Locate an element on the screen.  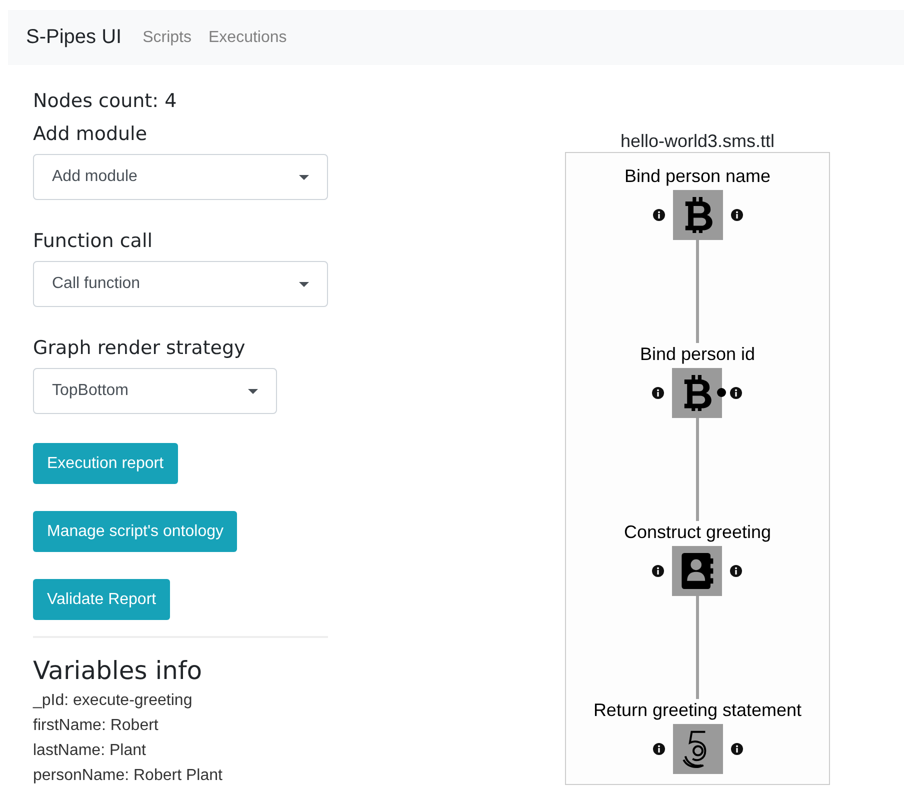
nav-link: Executions is located at coordinates (247, 37).